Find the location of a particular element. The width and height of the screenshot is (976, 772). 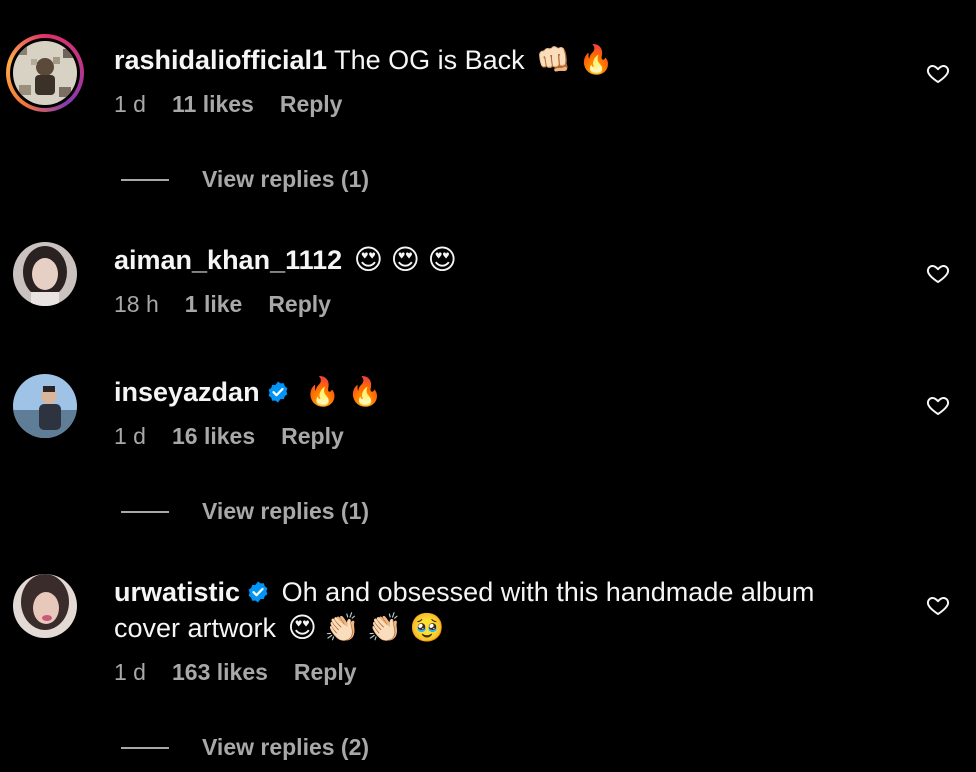

comment-emoji: 👊🏻 🔥 is located at coordinates (575, 59).